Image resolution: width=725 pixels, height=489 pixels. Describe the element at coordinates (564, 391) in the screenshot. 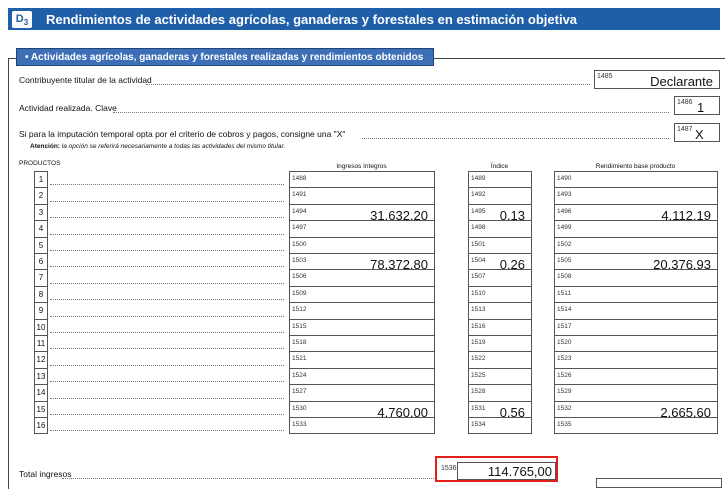

I see `cell-code: 1529` at that location.